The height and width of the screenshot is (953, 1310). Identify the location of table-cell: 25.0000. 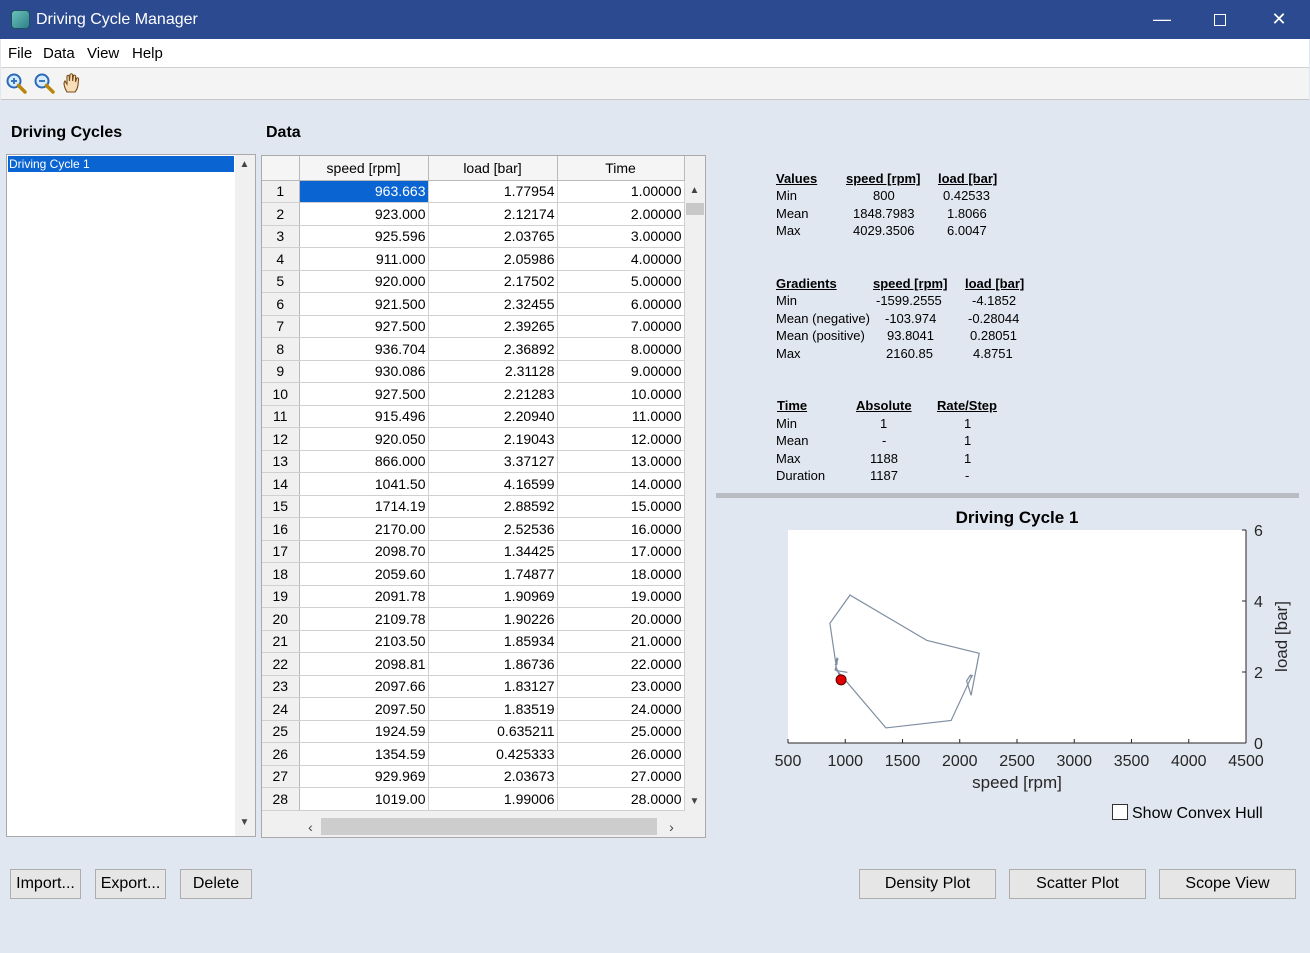
(621, 731).